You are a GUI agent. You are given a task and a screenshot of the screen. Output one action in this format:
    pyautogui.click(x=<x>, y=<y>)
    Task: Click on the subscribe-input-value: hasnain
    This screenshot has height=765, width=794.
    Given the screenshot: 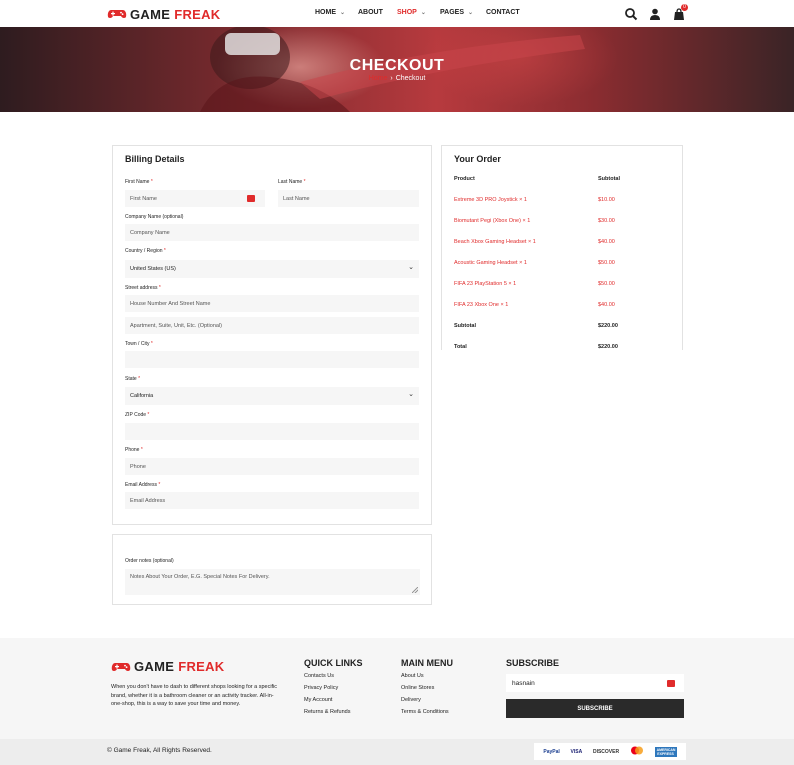 What is the action you would take?
    pyautogui.click(x=523, y=683)
    